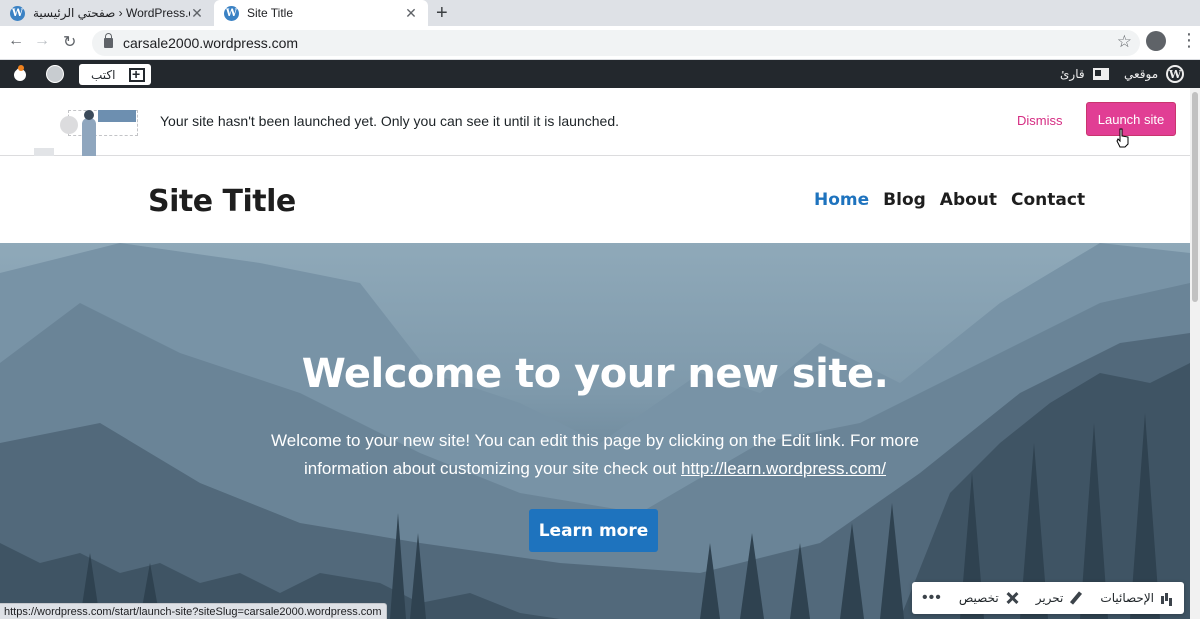  What do you see at coordinates (1072, 74) in the screenshot?
I see `reader-label: قارئ` at bounding box center [1072, 74].